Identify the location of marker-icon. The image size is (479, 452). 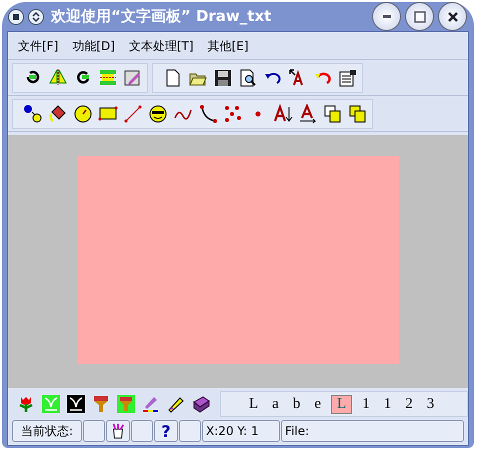
(151, 404).